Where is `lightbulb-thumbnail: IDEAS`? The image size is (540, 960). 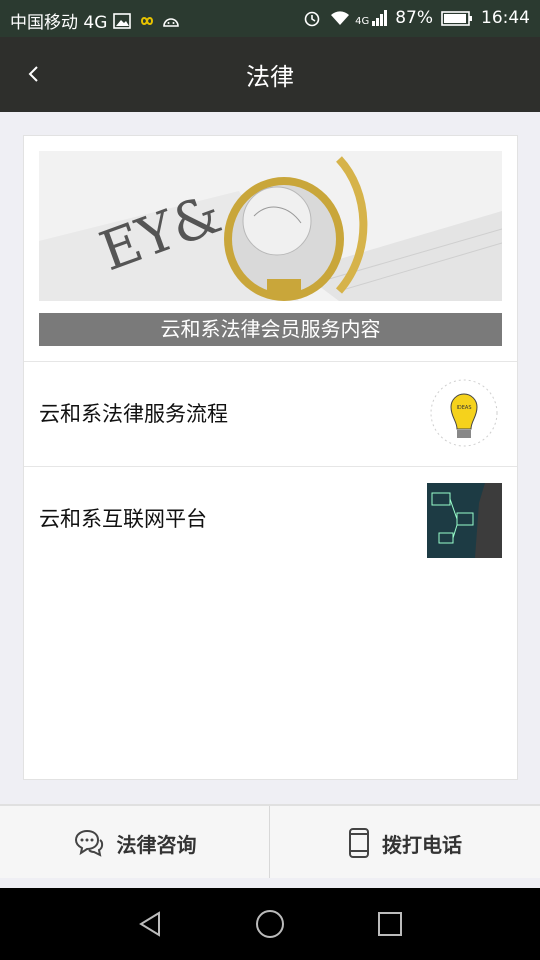
lightbulb-thumbnail: IDEAS is located at coordinates (464, 414).